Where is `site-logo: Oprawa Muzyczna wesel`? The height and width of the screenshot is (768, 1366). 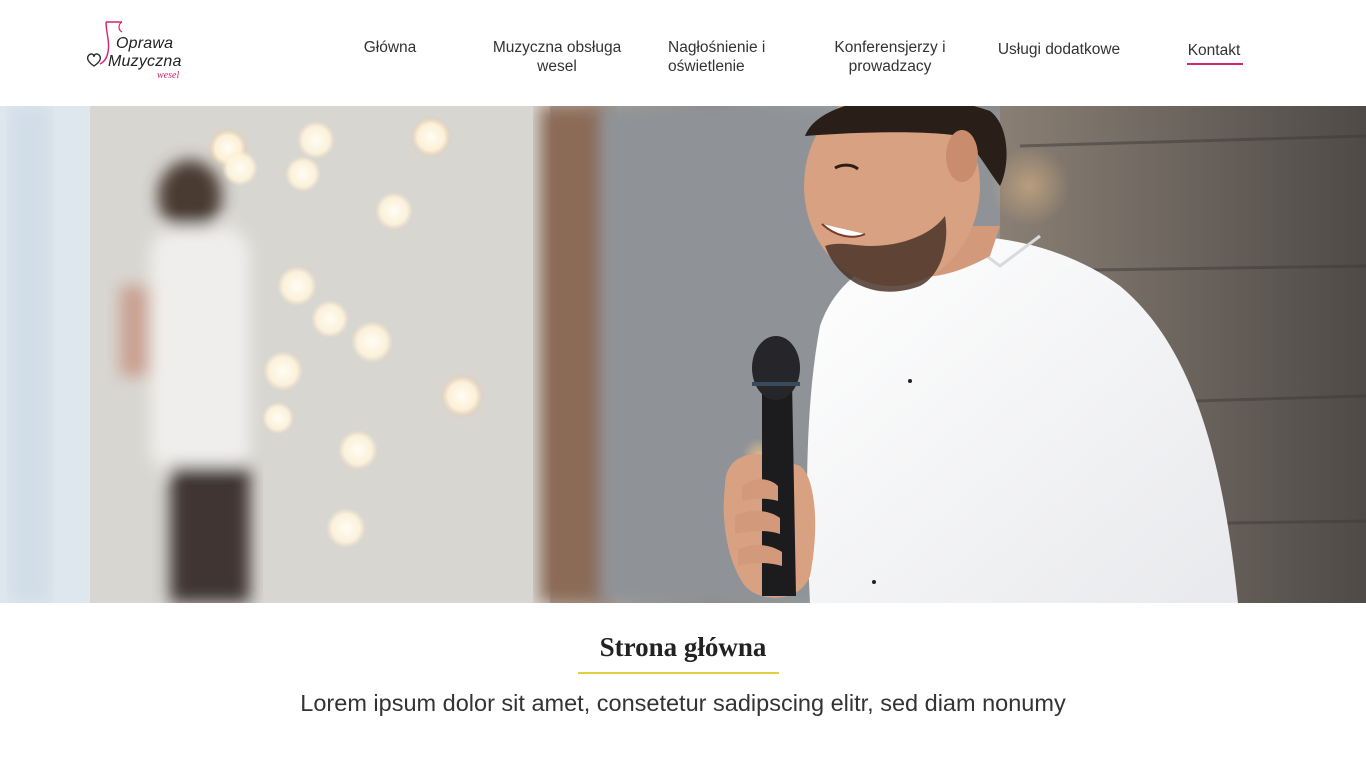 site-logo: Oprawa Muzyczna wesel is located at coordinates (144, 50).